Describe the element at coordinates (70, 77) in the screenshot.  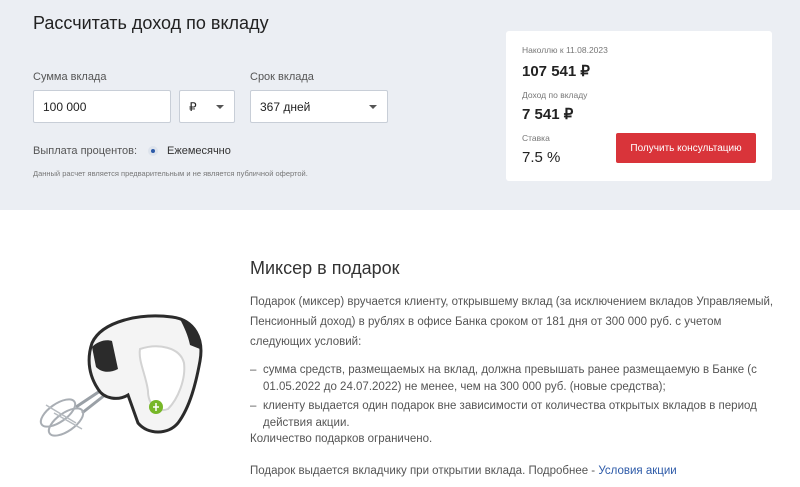
I see `amount-label: Сумма вклада` at that location.